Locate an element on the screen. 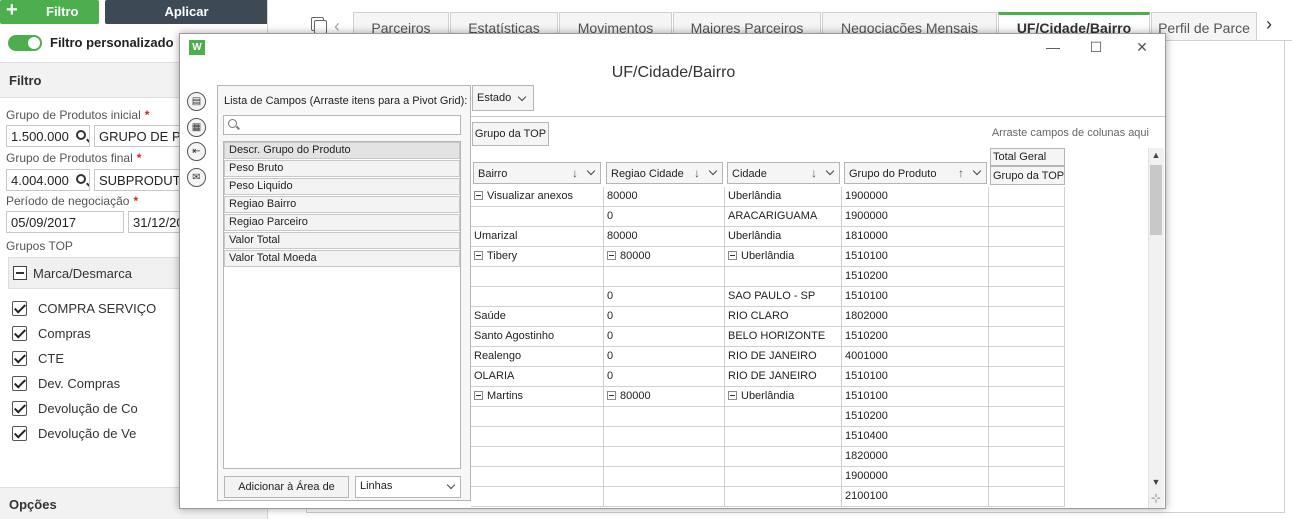 The height and width of the screenshot is (519, 1292). periodo-inicio-input: 05/09/2017 is located at coordinates (65, 222).